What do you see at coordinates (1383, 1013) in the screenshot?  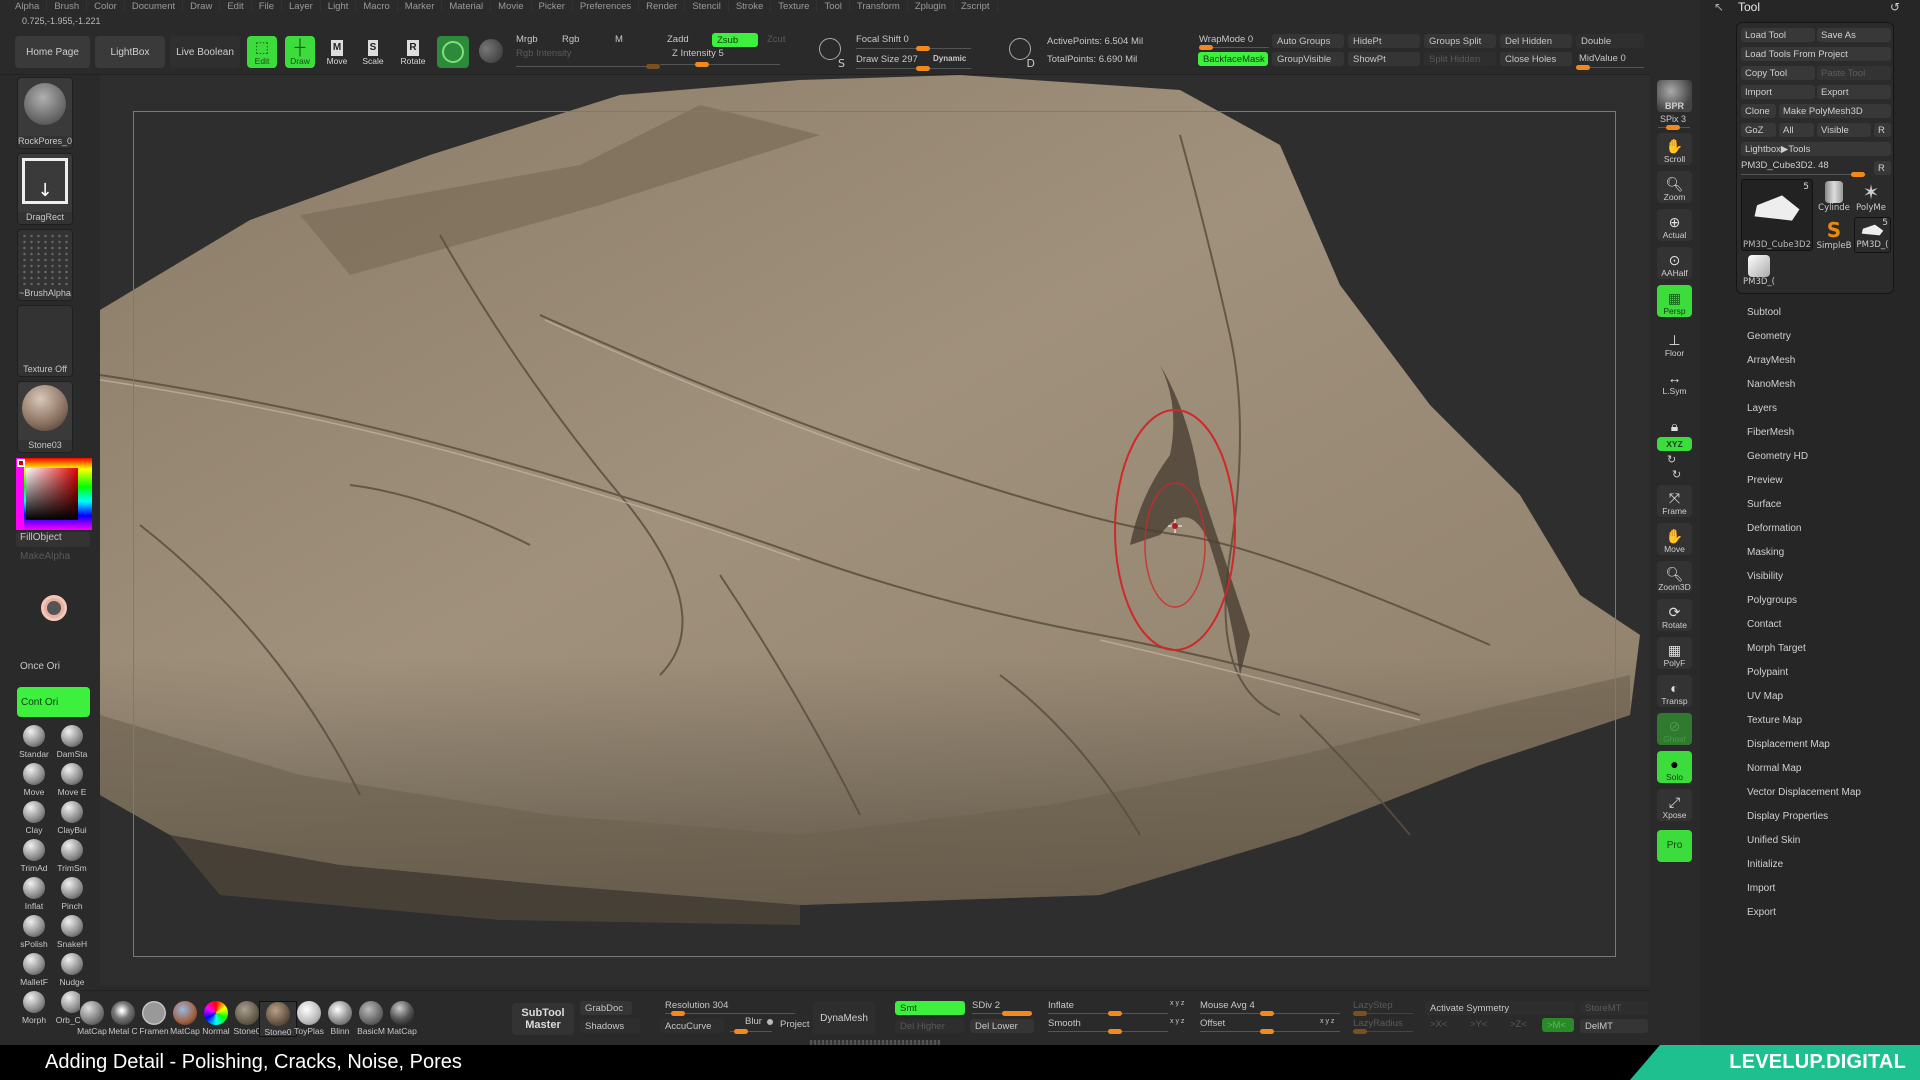 I see `lazystep-slider` at bounding box center [1383, 1013].